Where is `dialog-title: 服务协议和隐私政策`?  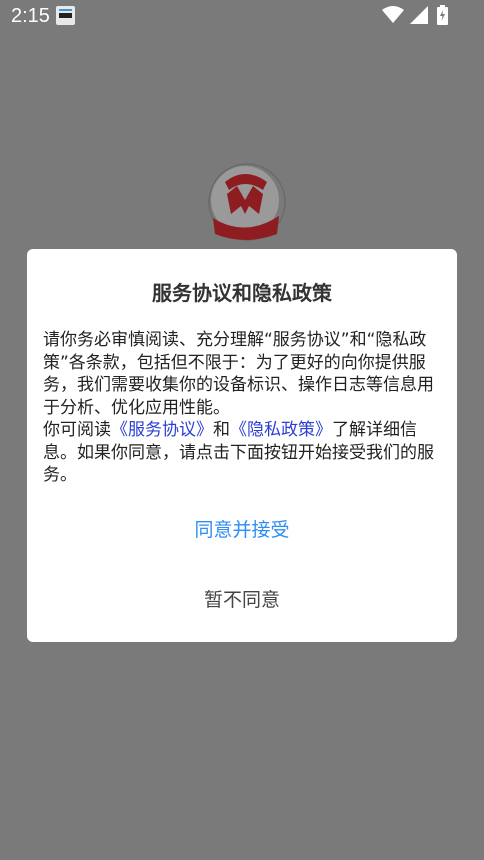
dialog-title: 服务协议和隐私政策 is located at coordinates (242, 293).